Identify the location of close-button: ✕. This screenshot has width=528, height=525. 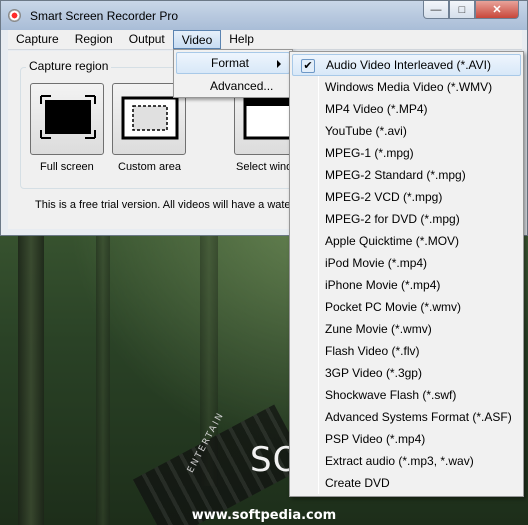
(497, 10).